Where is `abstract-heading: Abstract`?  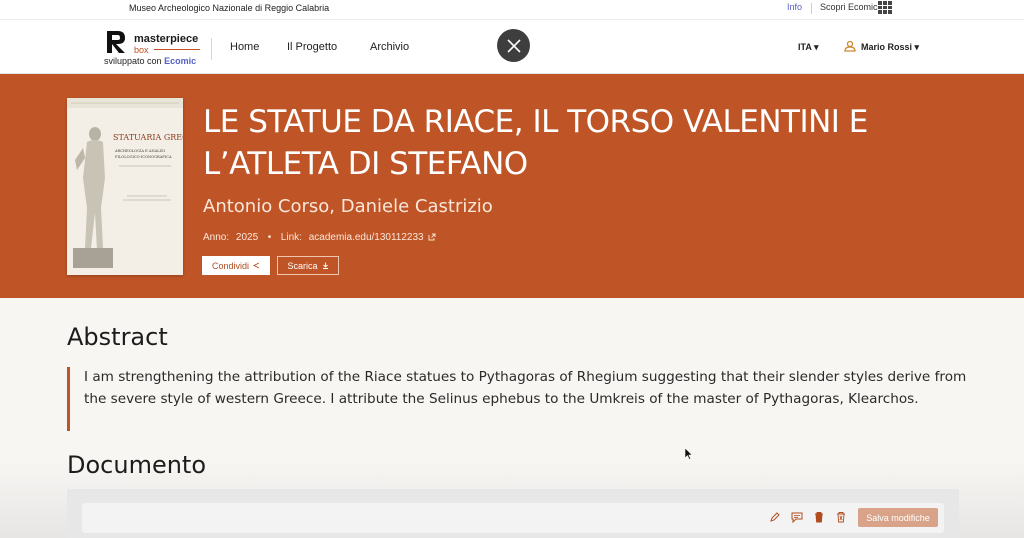 abstract-heading: Abstract is located at coordinates (117, 337).